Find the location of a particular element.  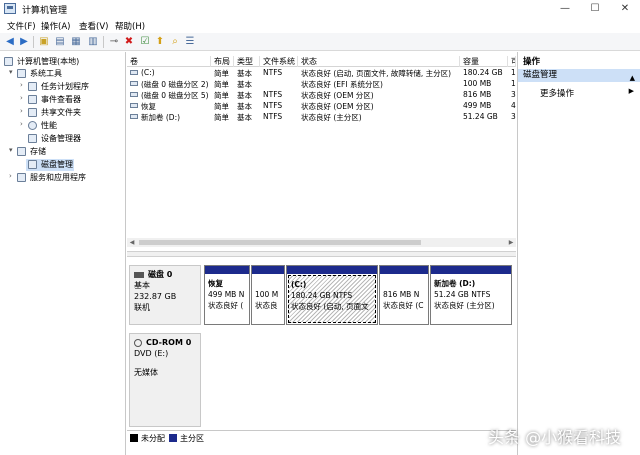

tree-item-device-manager: 设备管理器 is located at coordinates (62, 139).